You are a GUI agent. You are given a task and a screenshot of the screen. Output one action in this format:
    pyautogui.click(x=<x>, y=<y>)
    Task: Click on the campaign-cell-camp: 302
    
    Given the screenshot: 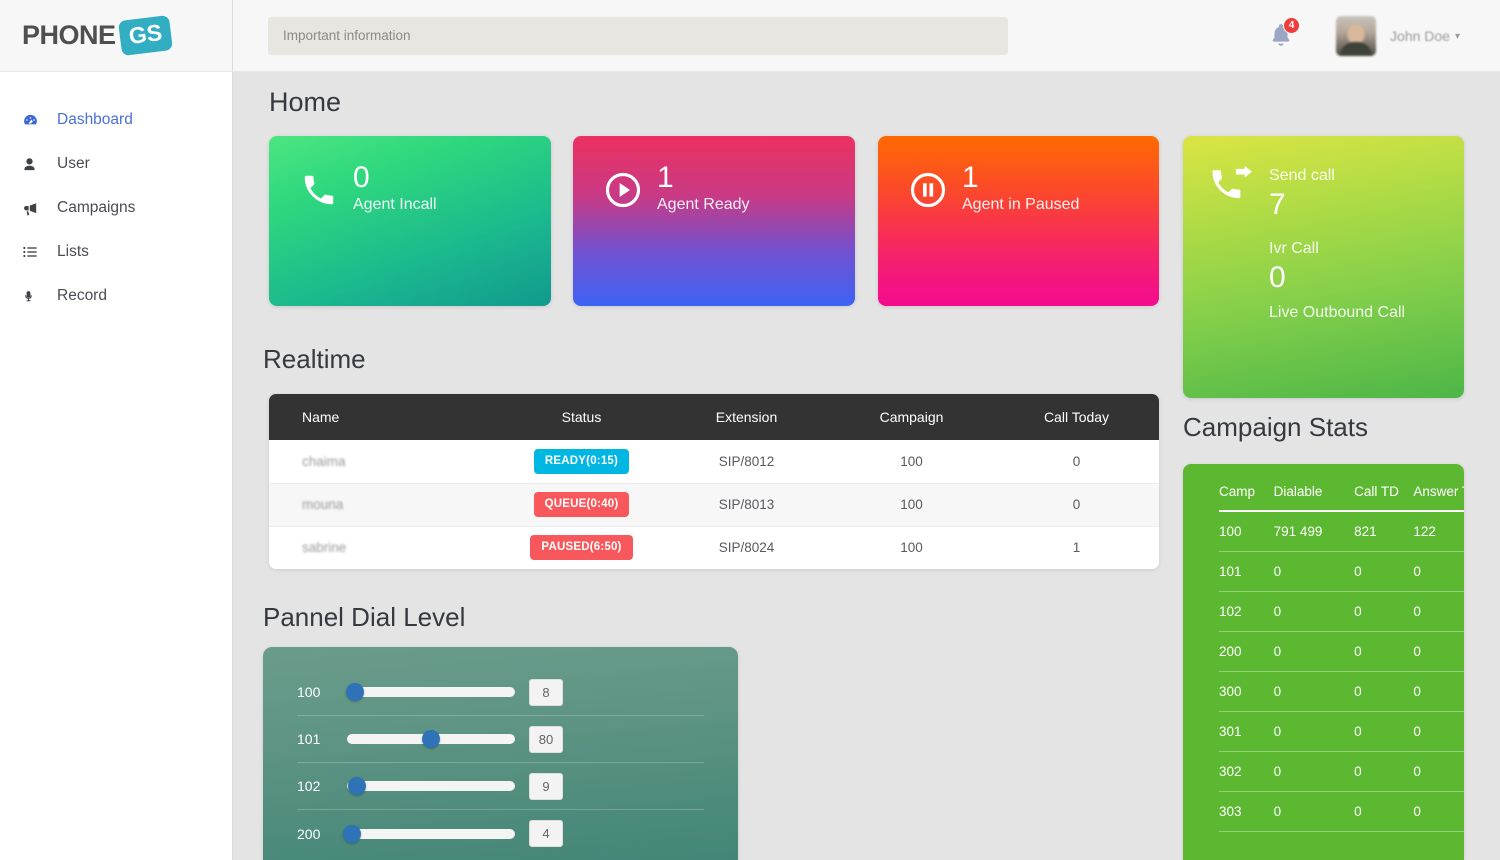 What is the action you would take?
    pyautogui.click(x=1242, y=771)
    